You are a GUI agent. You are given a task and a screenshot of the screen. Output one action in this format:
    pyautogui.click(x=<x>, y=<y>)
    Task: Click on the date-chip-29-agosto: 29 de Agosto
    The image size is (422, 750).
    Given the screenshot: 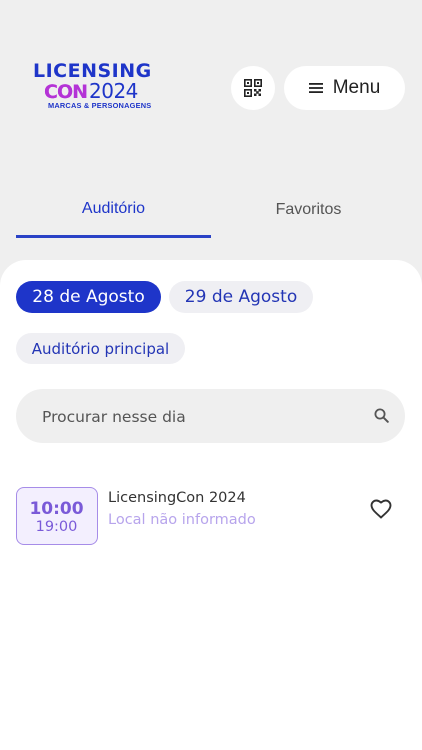 What is the action you would take?
    pyautogui.click(x=241, y=297)
    